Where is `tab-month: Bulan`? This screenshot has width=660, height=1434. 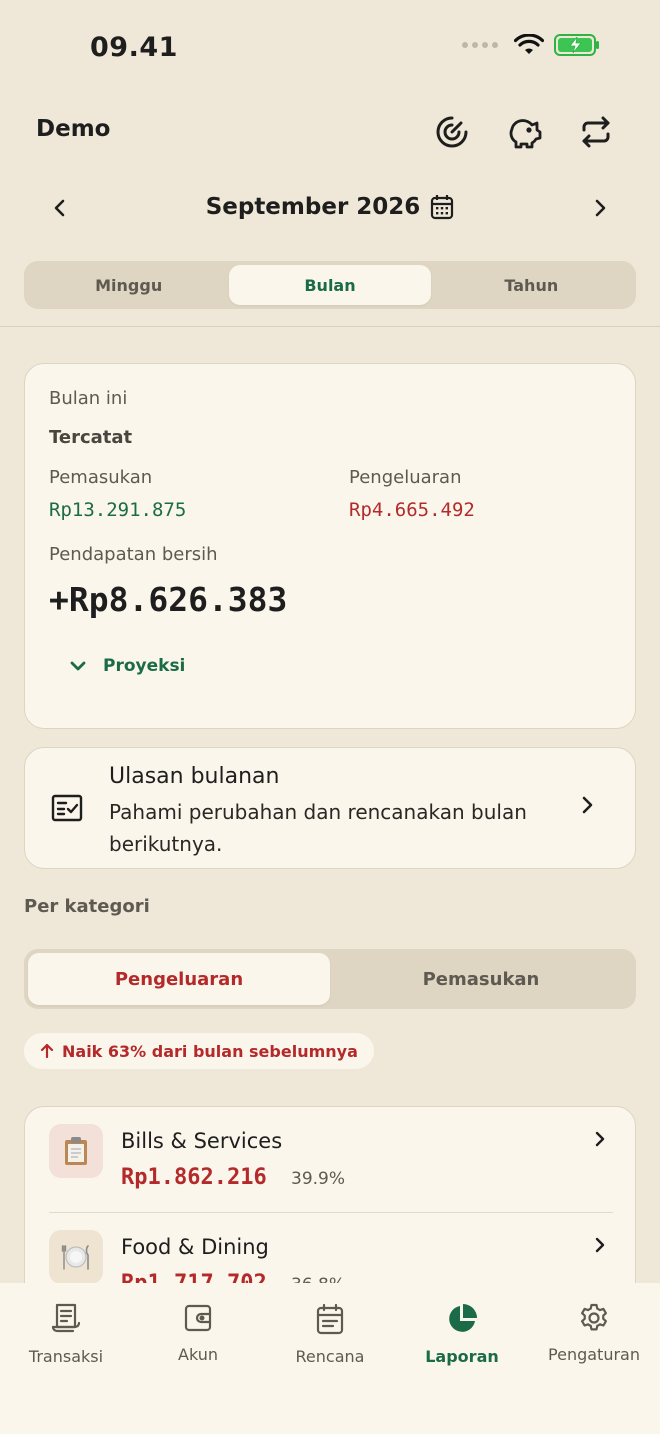 tab-month: Bulan is located at coordinates (330, 285).